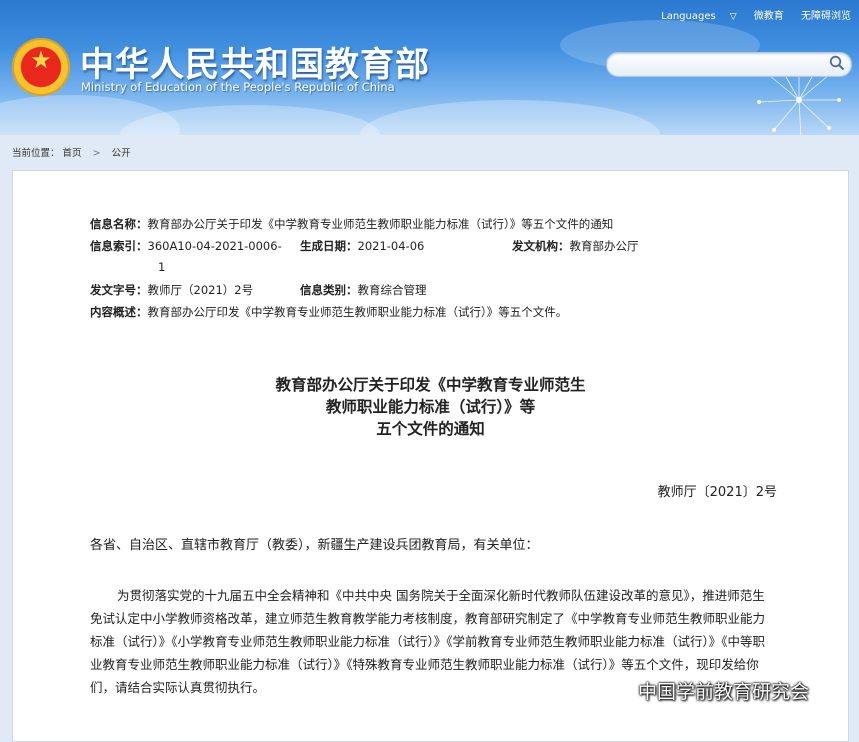 This screenshot has height=742, width=859. Describe the element at coordinates (329, 246) in the screenshot. I see `meta-date-label: 生成日期：` at that location.